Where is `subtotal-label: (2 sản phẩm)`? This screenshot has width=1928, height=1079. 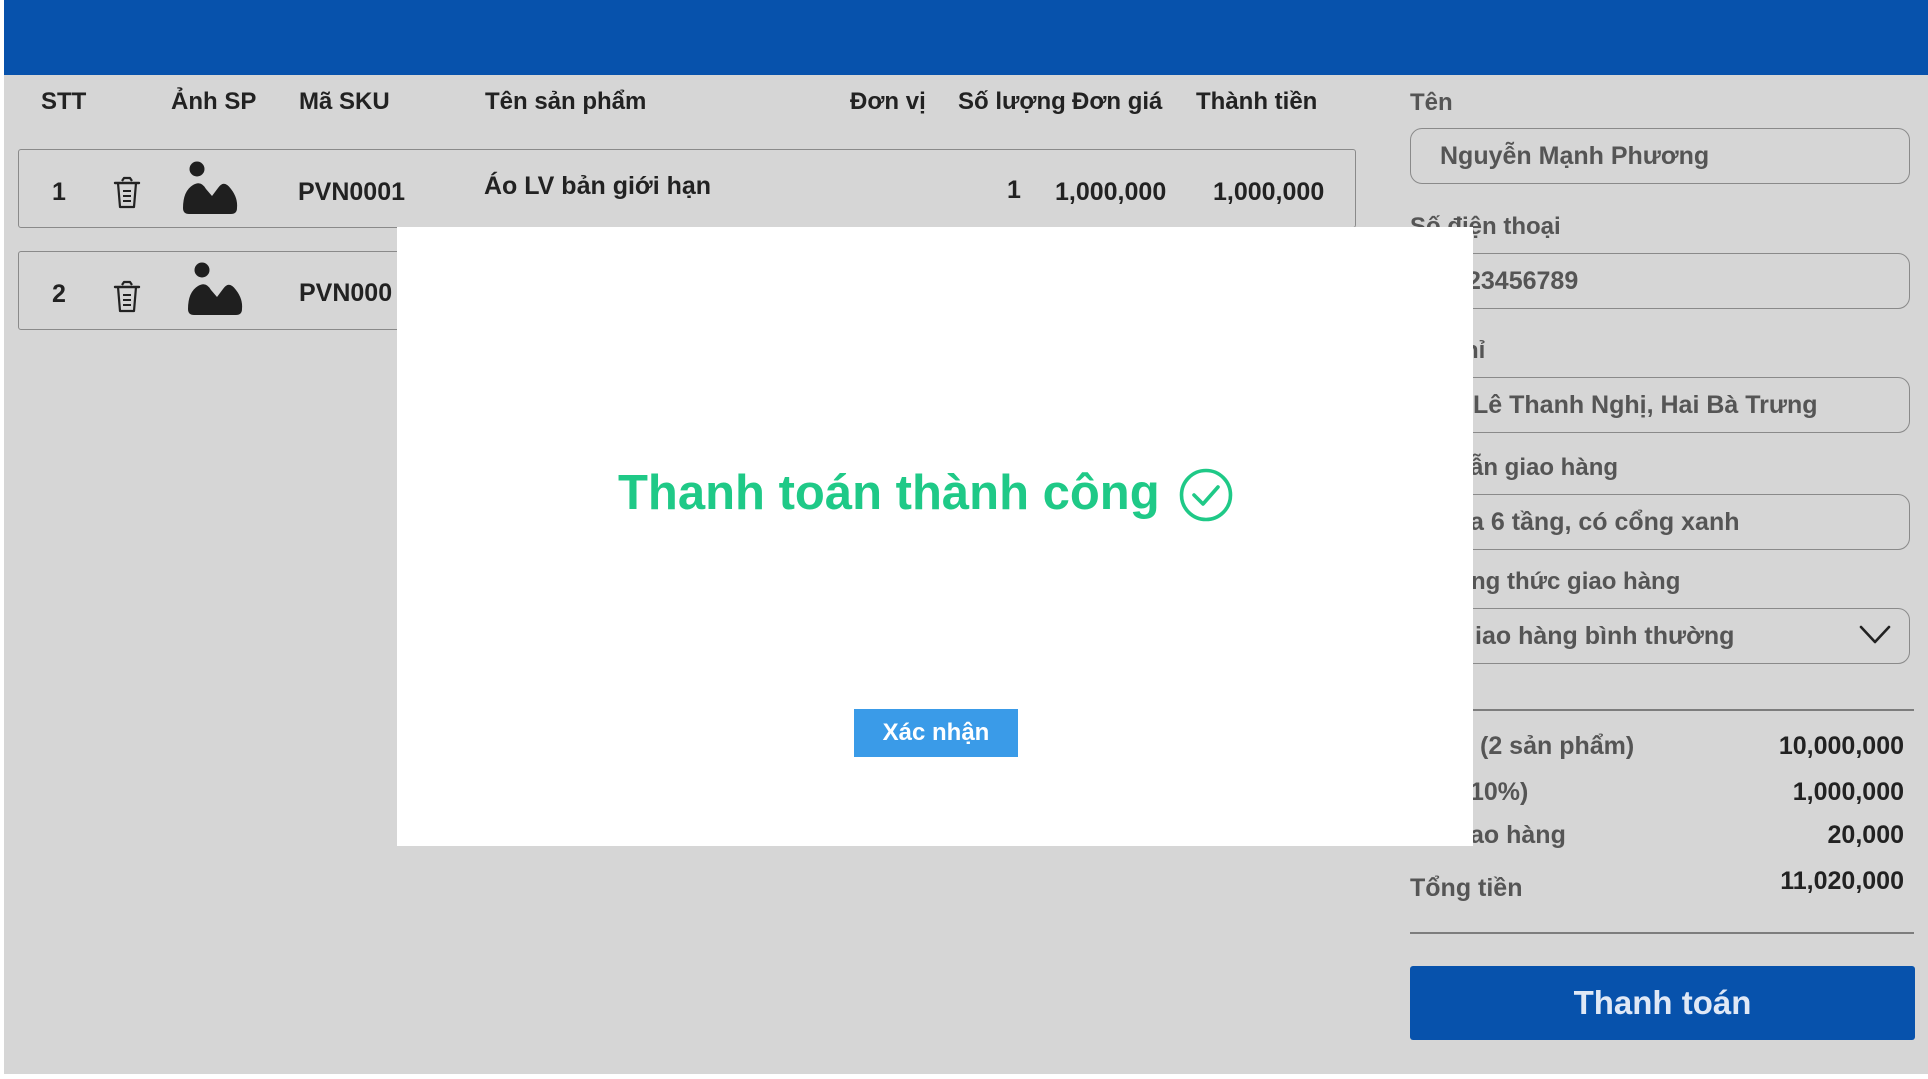
subtotal-label: (2 sản phẩm) is located at coordinates (1557, 746).